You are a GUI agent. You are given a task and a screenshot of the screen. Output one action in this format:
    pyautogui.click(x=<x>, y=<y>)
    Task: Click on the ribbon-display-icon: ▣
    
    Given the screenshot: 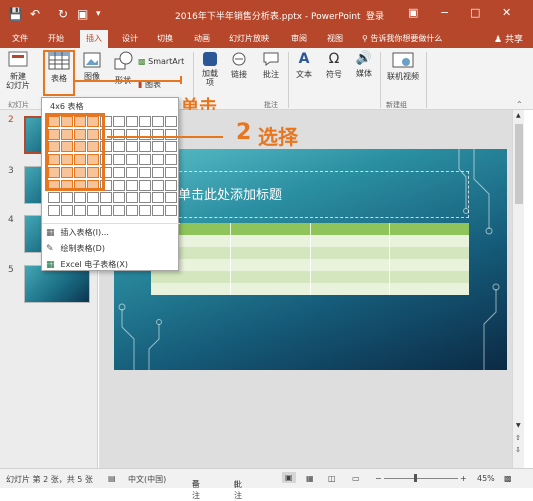 What is the action you would take?
    pyautogui.click(x=413, y=12)
    